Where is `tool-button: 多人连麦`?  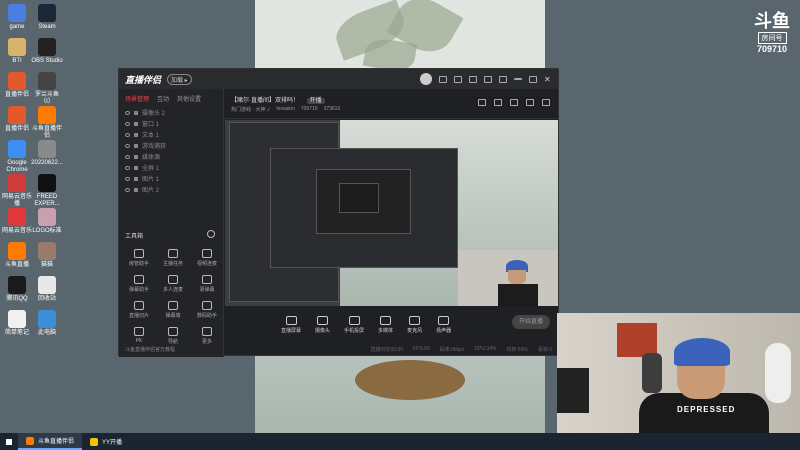 tool-button: 多人连麦 is located at coordinates (173, 284).